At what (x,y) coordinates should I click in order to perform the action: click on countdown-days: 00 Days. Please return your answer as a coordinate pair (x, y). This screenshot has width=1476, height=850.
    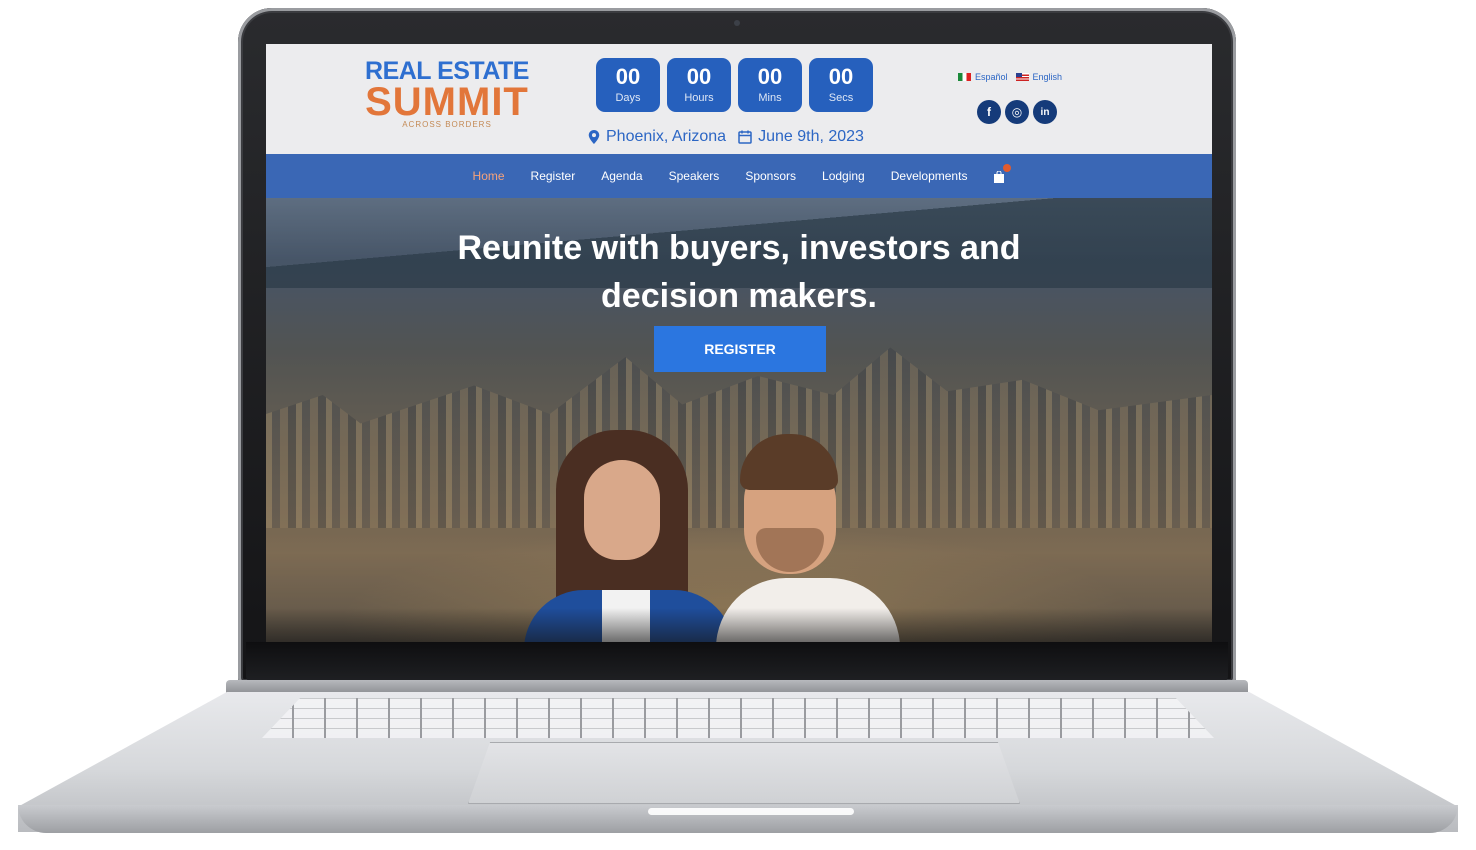
    Looking at the image, I should click on (628, 85).